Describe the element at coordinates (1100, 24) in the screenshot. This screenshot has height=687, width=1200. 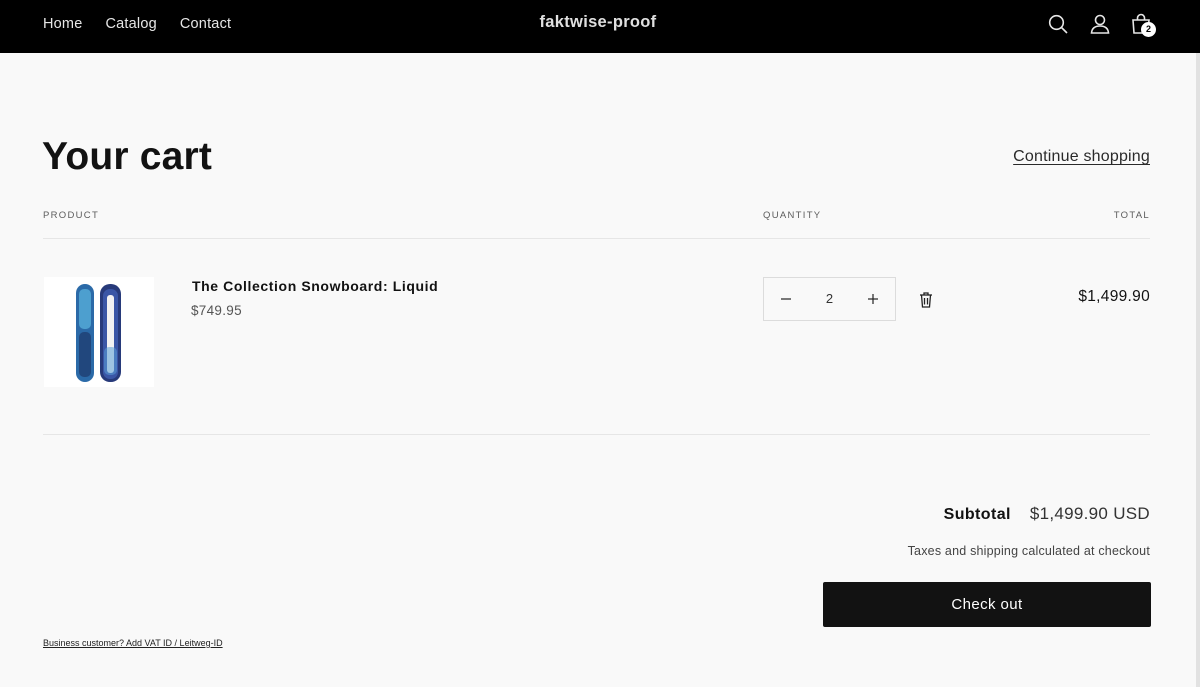
I see `account-icon` at that location.